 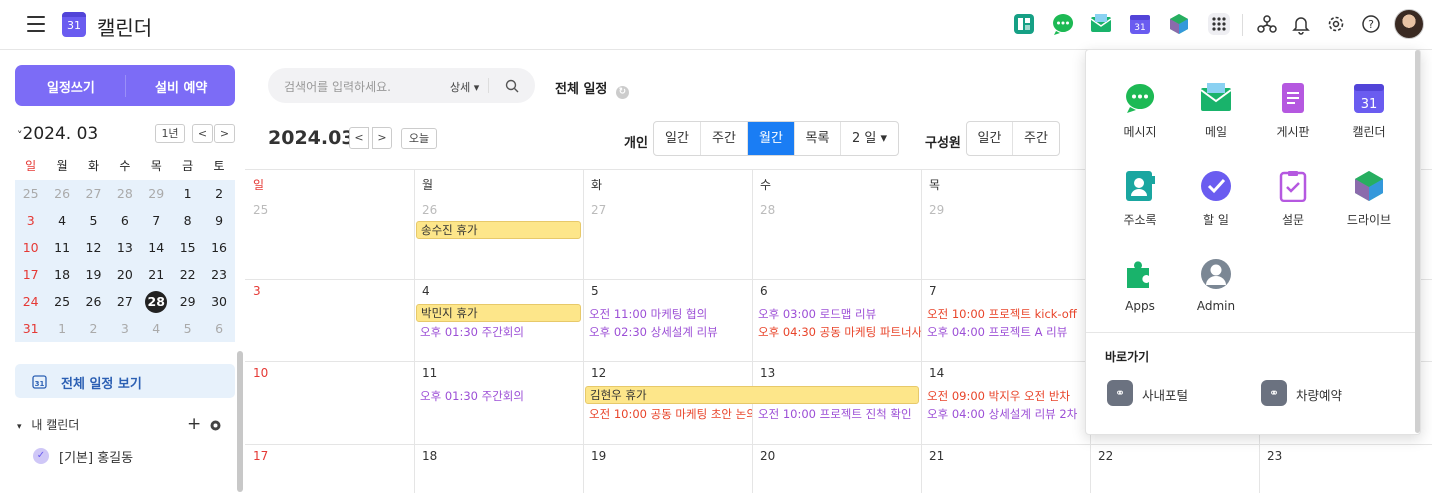 I want to click on calendar-event: 오후 04:00 프로젝트 A 리뷰, so click(x=997, y=332).